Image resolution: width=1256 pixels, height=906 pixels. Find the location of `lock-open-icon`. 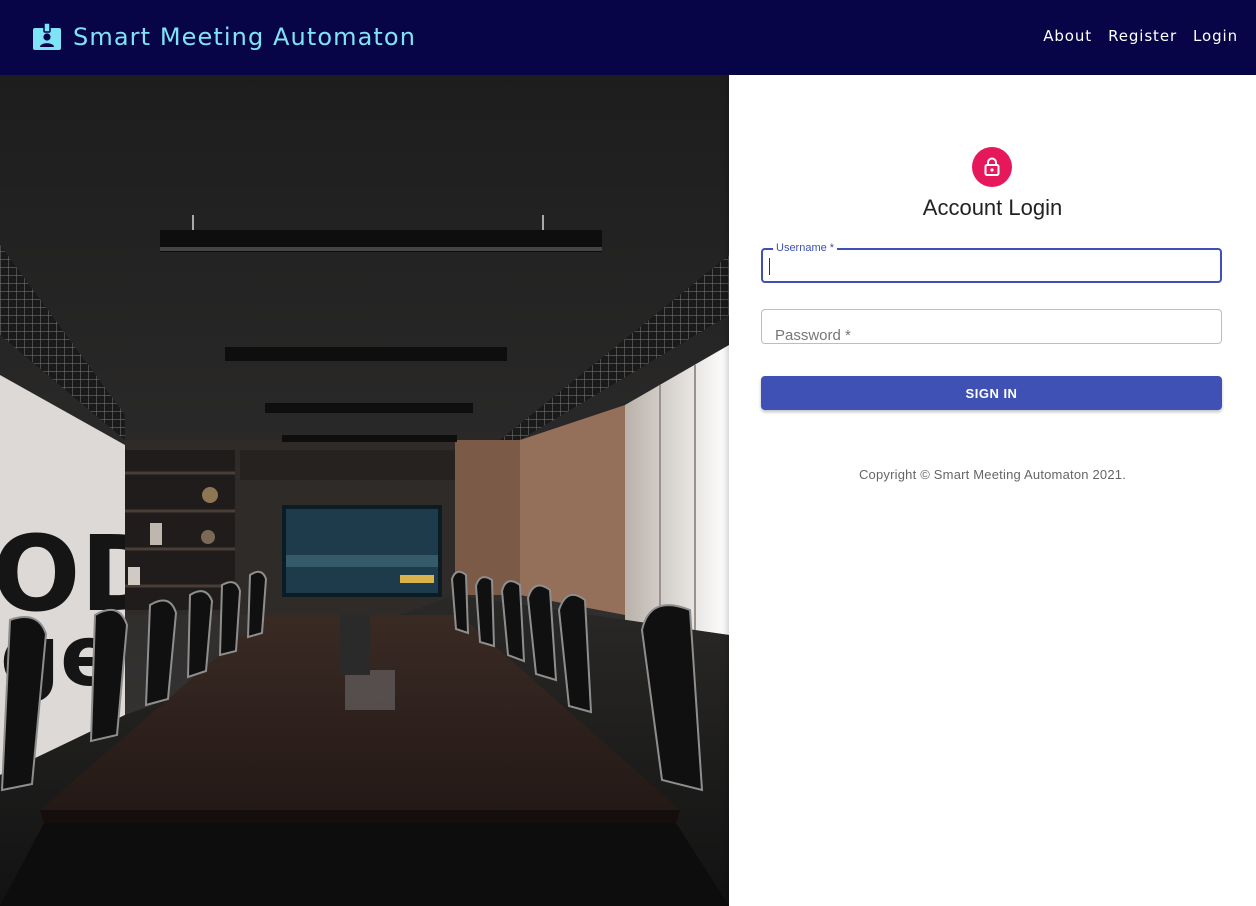

lock-open-icon is located at coordinates (992, 166).